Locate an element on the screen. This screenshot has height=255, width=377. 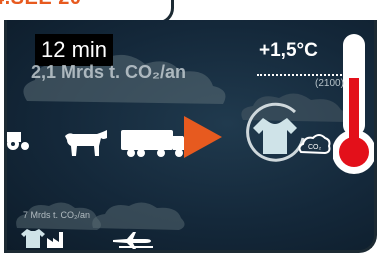
co2-cloud-icon: CO₂ is located at coordinates (314, 144).